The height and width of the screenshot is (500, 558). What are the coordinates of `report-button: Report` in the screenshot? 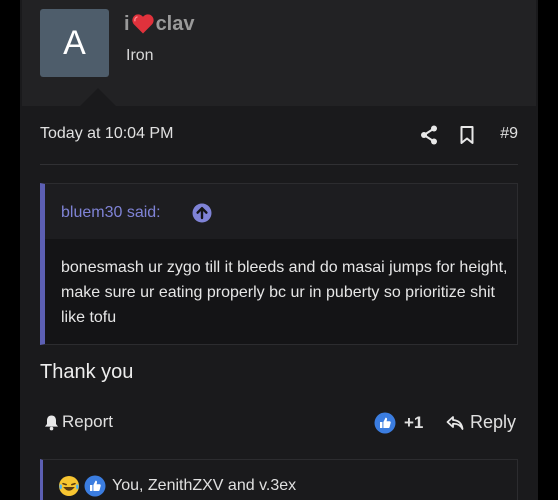 It's located at (78, 422).